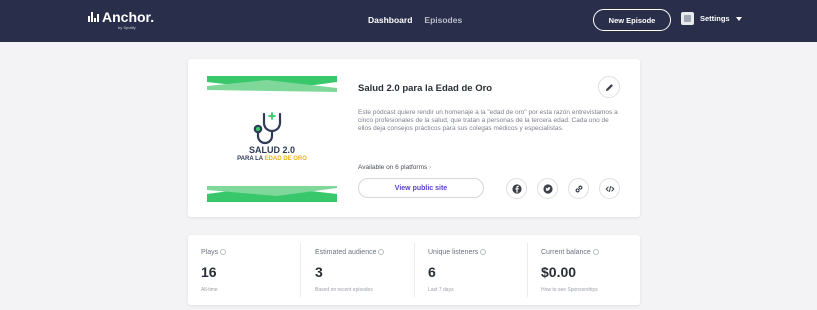  Describe the element at coordinates (569, 290) in the screenshot. I see `stat-subtext: How to see Sponsorships` at that location.